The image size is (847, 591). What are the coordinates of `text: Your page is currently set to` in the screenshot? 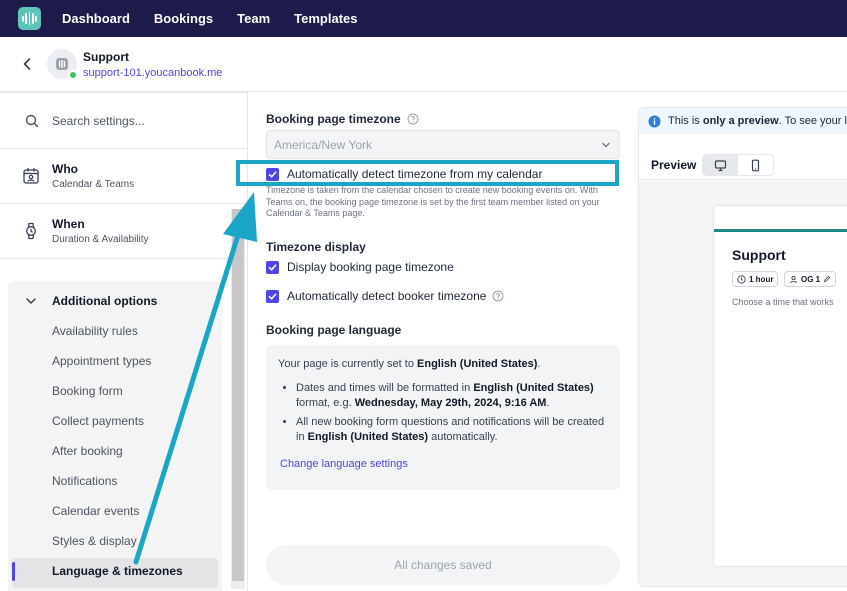 It's located at (348, 364).